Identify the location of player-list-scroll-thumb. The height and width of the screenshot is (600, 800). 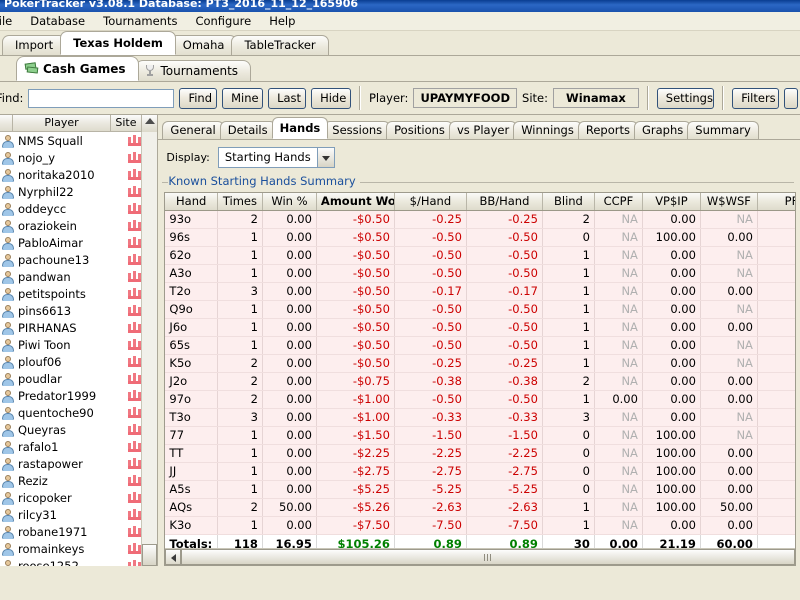
(150, 555).